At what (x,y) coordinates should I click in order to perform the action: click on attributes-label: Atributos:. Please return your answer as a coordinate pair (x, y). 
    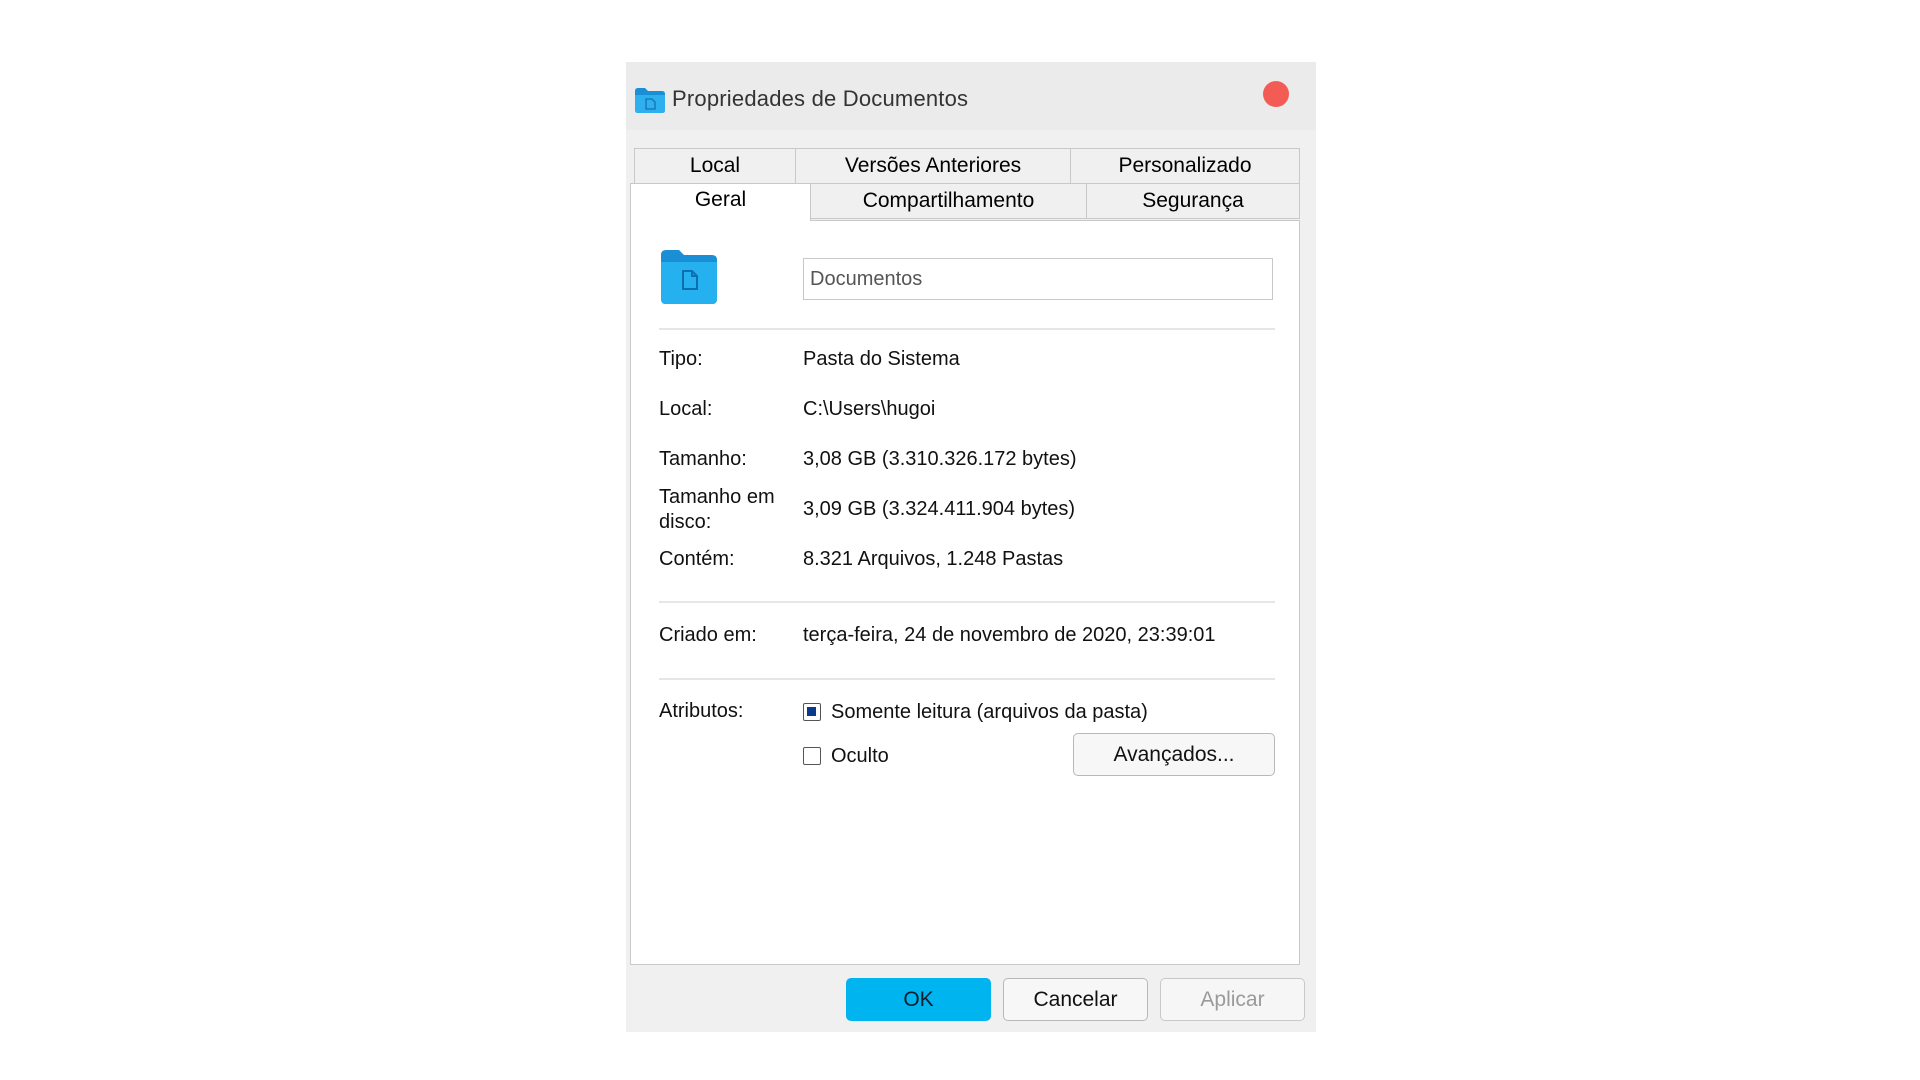
    Looking at the image, I should click on (701, 711).